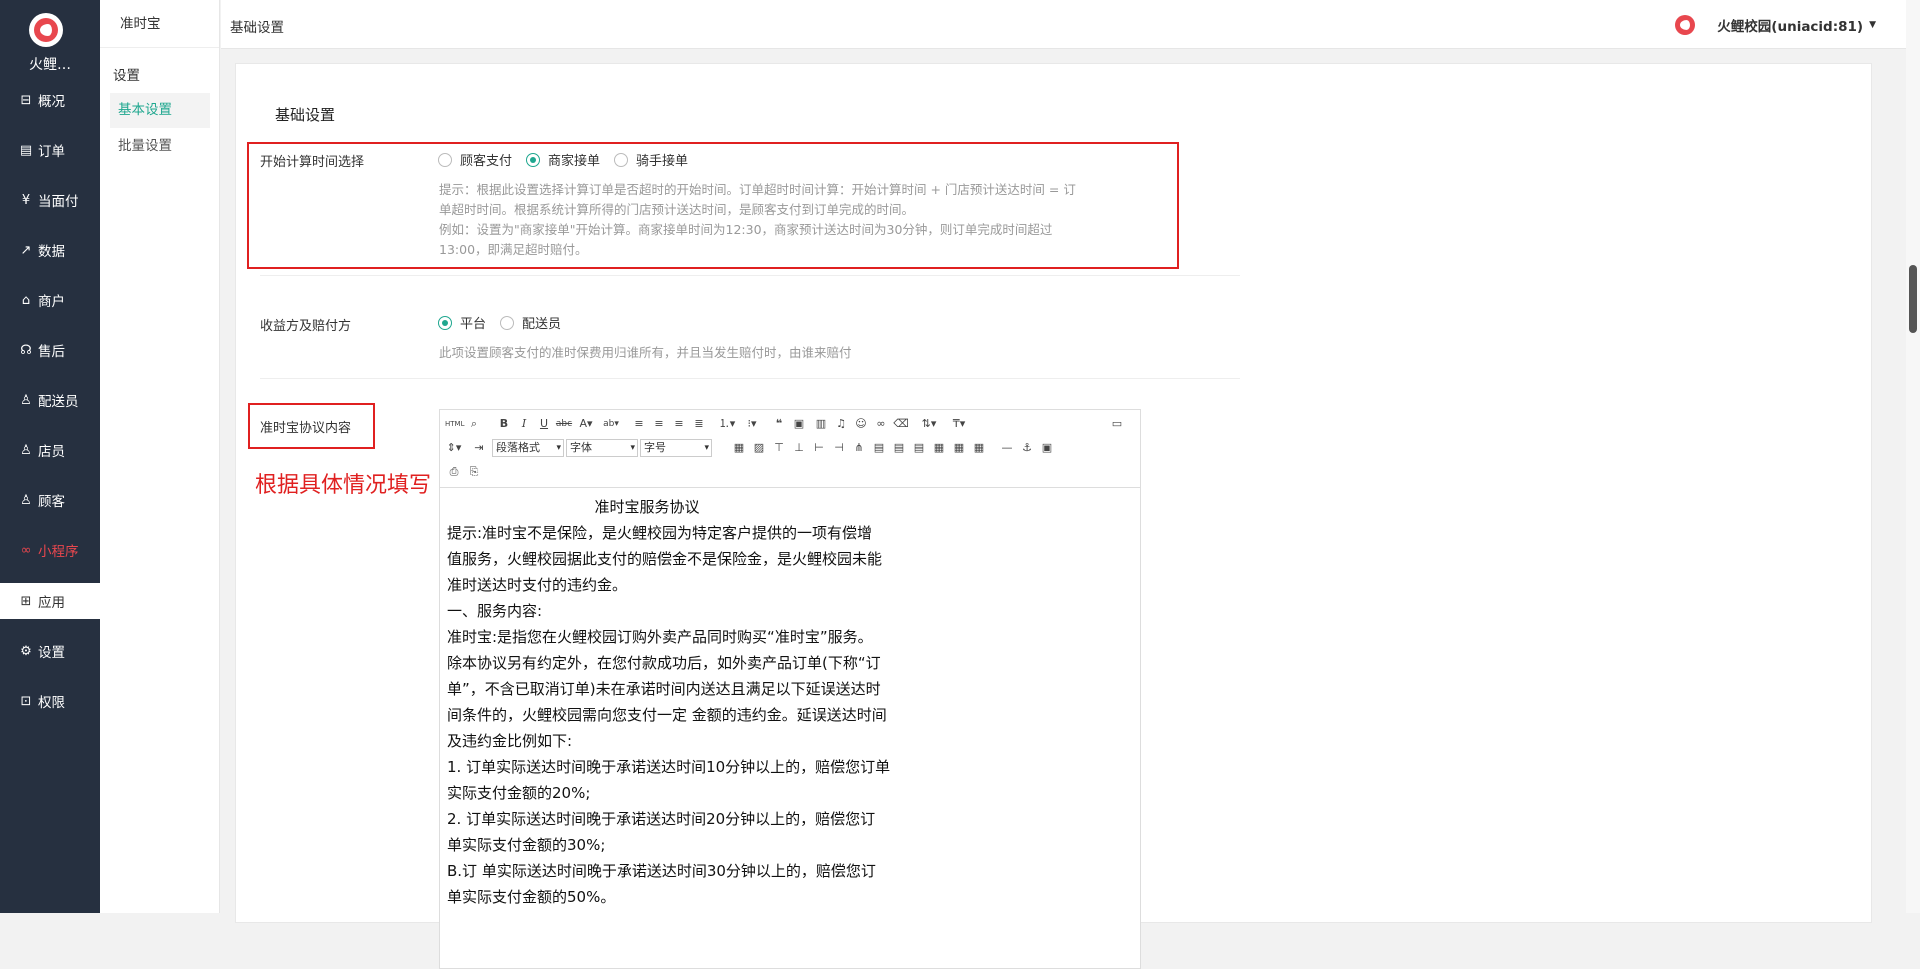  I want to click on align-justify-icon: ≣, so click(699, 424).